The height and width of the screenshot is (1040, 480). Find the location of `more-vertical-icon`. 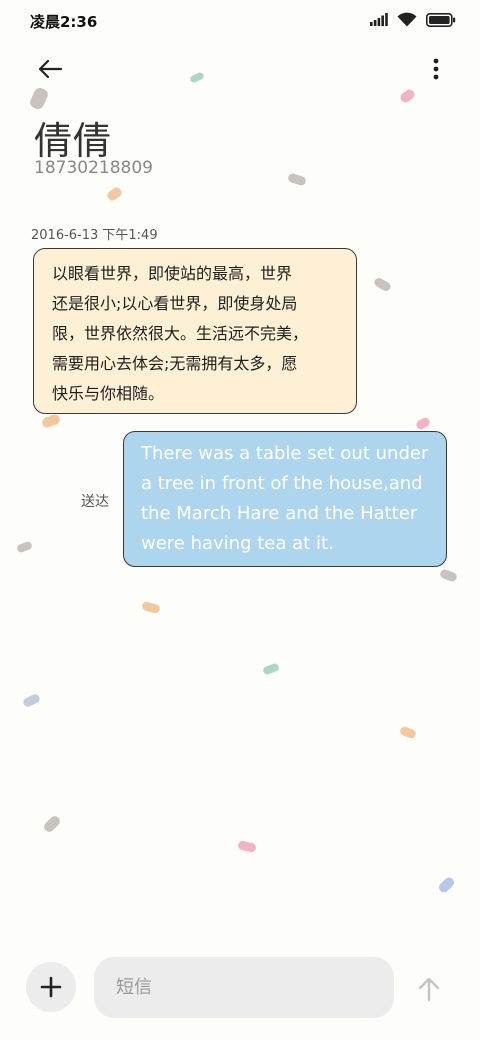

more-vertical-icon is located at coordinates (436, 69).